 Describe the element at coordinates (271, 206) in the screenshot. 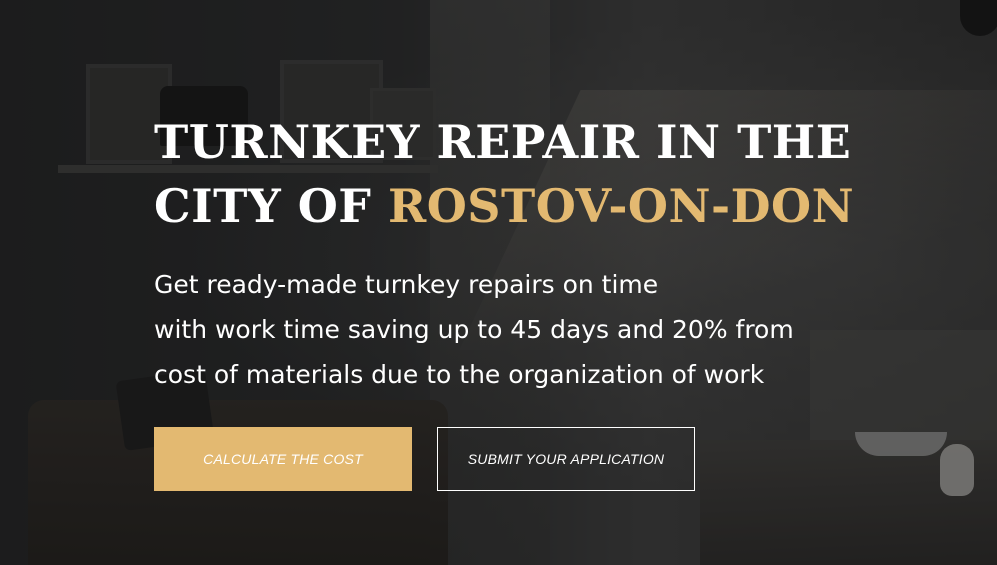

I see `headline-line-2-prefix: CITY OF` at that location.